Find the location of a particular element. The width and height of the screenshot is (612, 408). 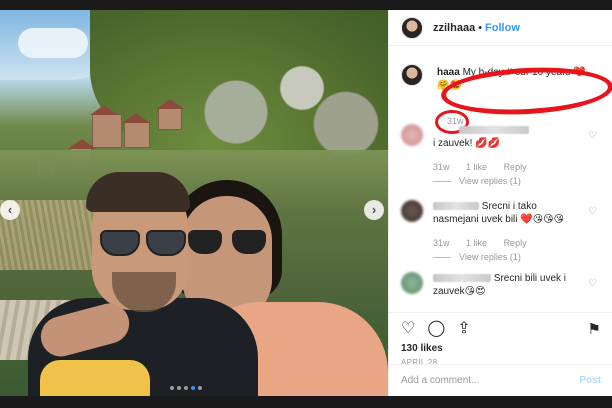

carousel-indicator is located at coordinates (186, 388).